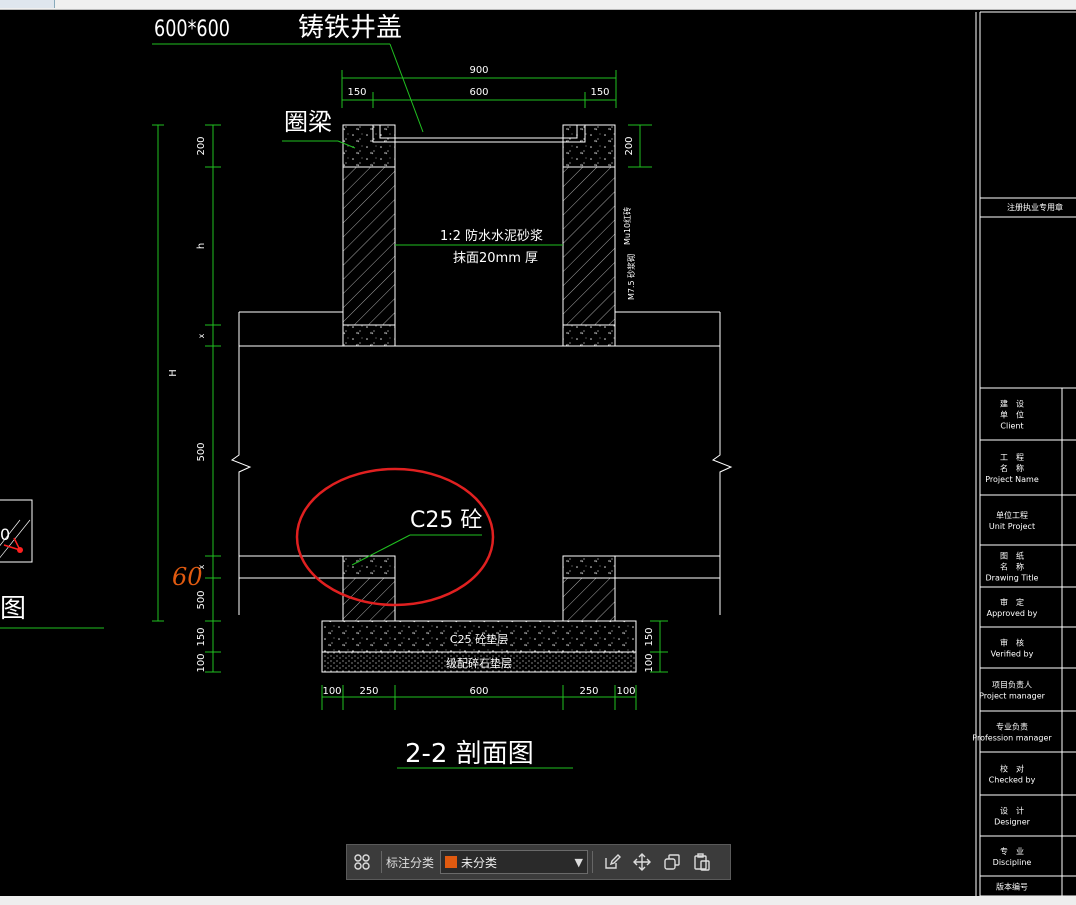 The width and height of the screenshot is (1076, 905). I want to click on ring-beam-label: 圈梁, so click(308, 122).